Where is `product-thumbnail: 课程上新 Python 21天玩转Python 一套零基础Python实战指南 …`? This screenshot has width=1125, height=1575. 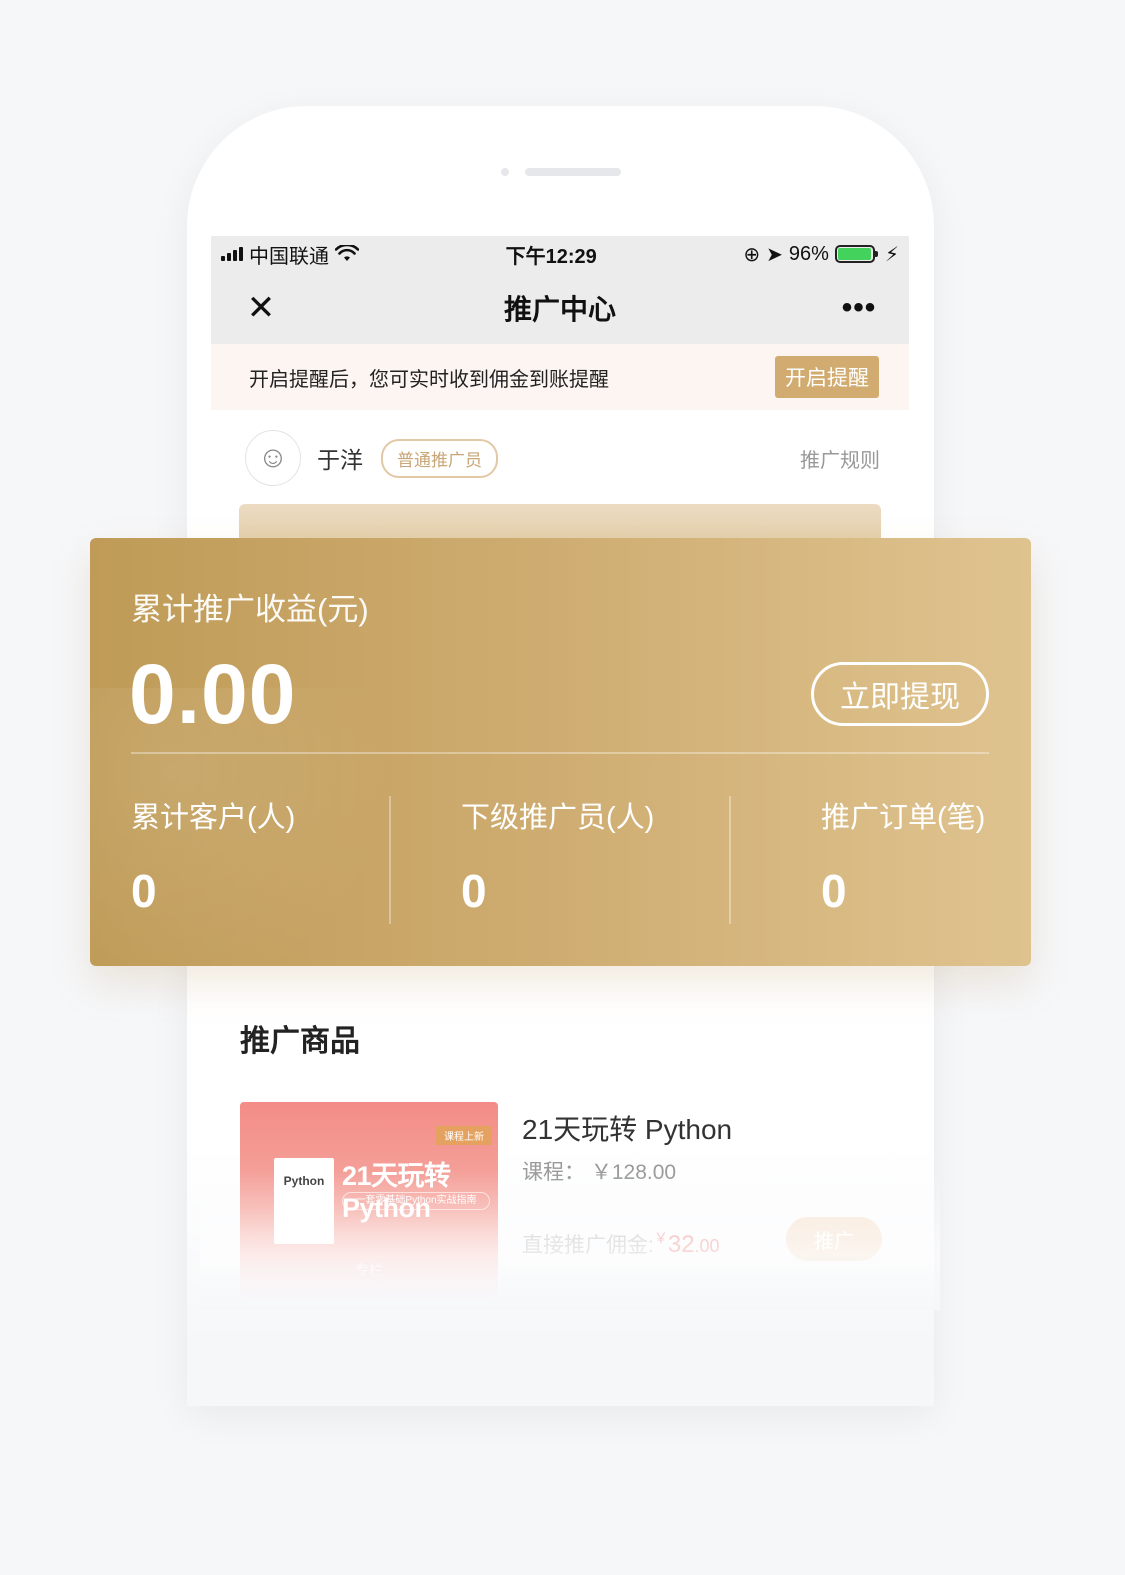 product-thumbnail: 课程上新 Python 21天玩转Python 一套零基础Python实战指南 … is located at coordinates (369, 1200).